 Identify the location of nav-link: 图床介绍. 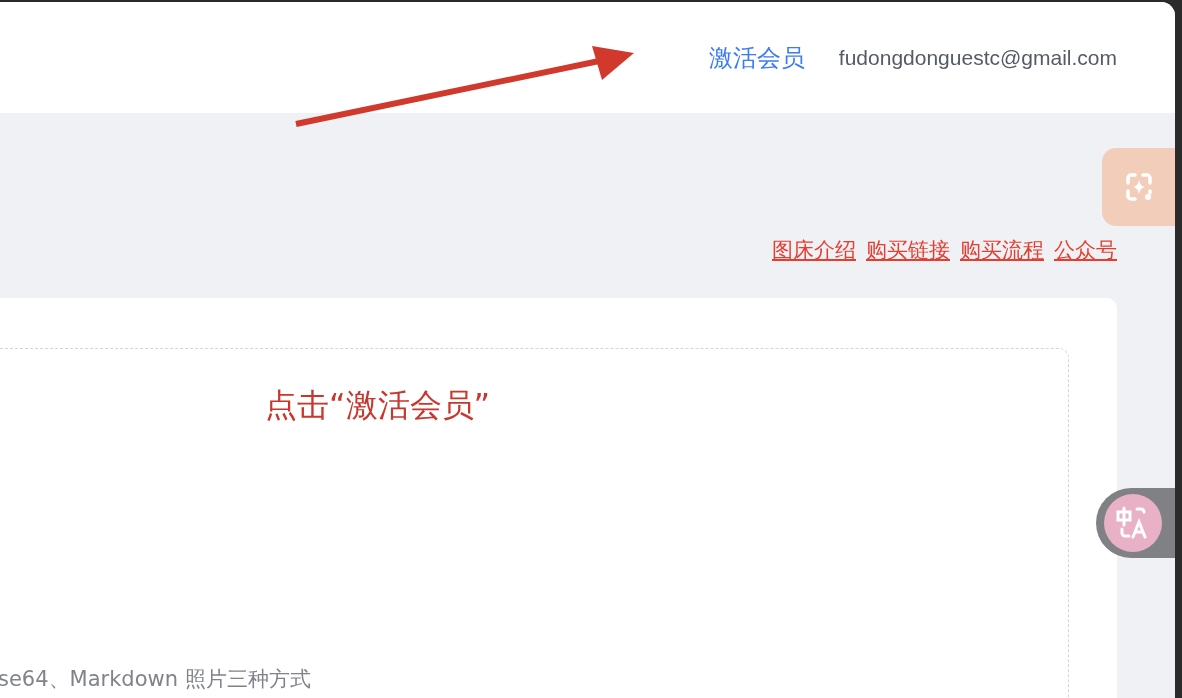
(814, 250).